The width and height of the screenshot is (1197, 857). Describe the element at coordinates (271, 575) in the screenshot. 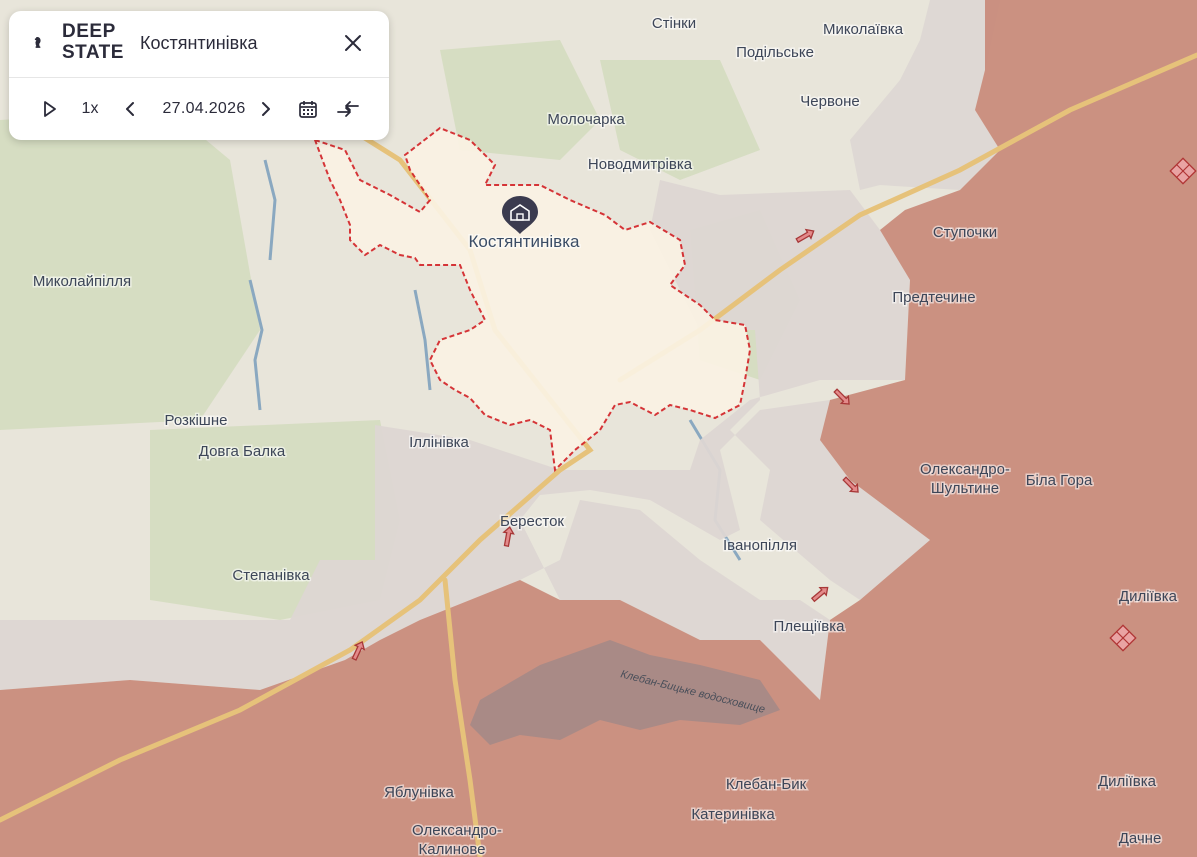

I see `place-label: Степанівка` at that location.